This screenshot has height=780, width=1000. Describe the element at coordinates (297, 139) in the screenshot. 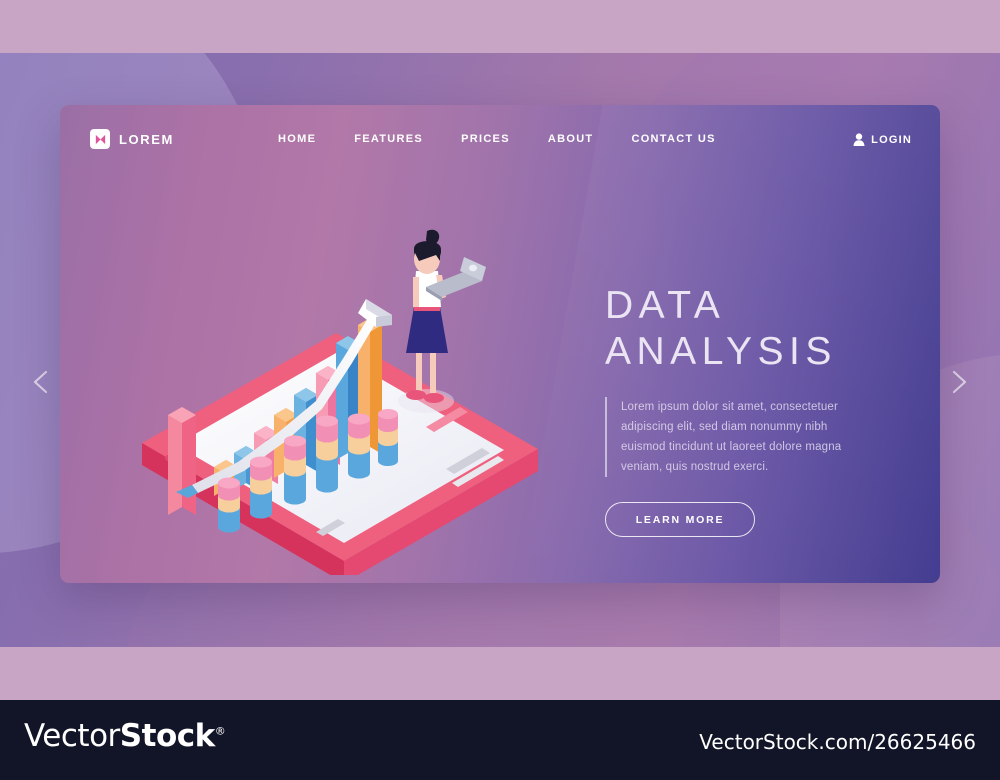

I see `nav-item-home: HOME` at that location.